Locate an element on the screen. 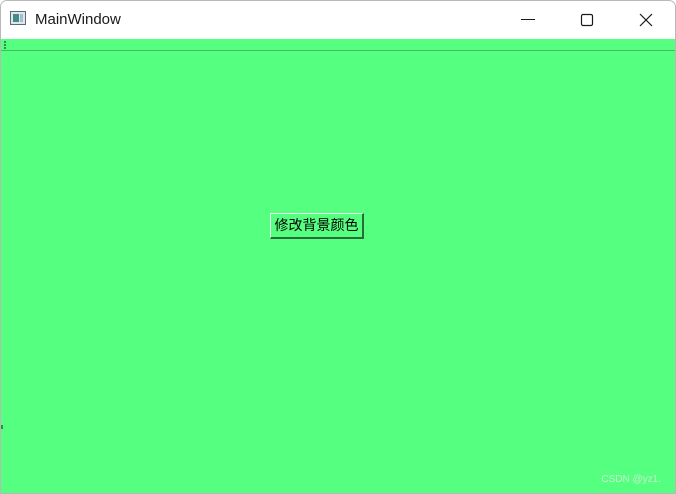  window-title: MainWindow is located at coordinates (78, 19).